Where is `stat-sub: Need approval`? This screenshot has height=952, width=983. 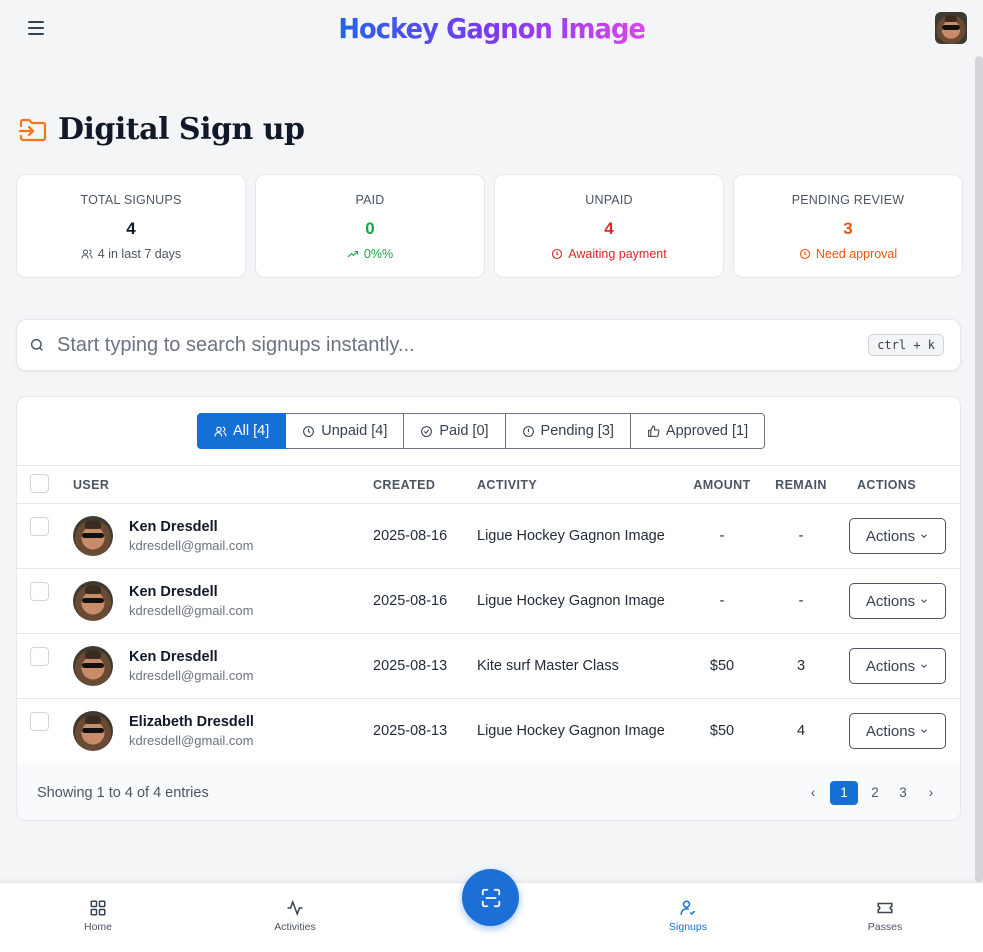 stat-sub: Need approval is located at coordinates (848, 254).